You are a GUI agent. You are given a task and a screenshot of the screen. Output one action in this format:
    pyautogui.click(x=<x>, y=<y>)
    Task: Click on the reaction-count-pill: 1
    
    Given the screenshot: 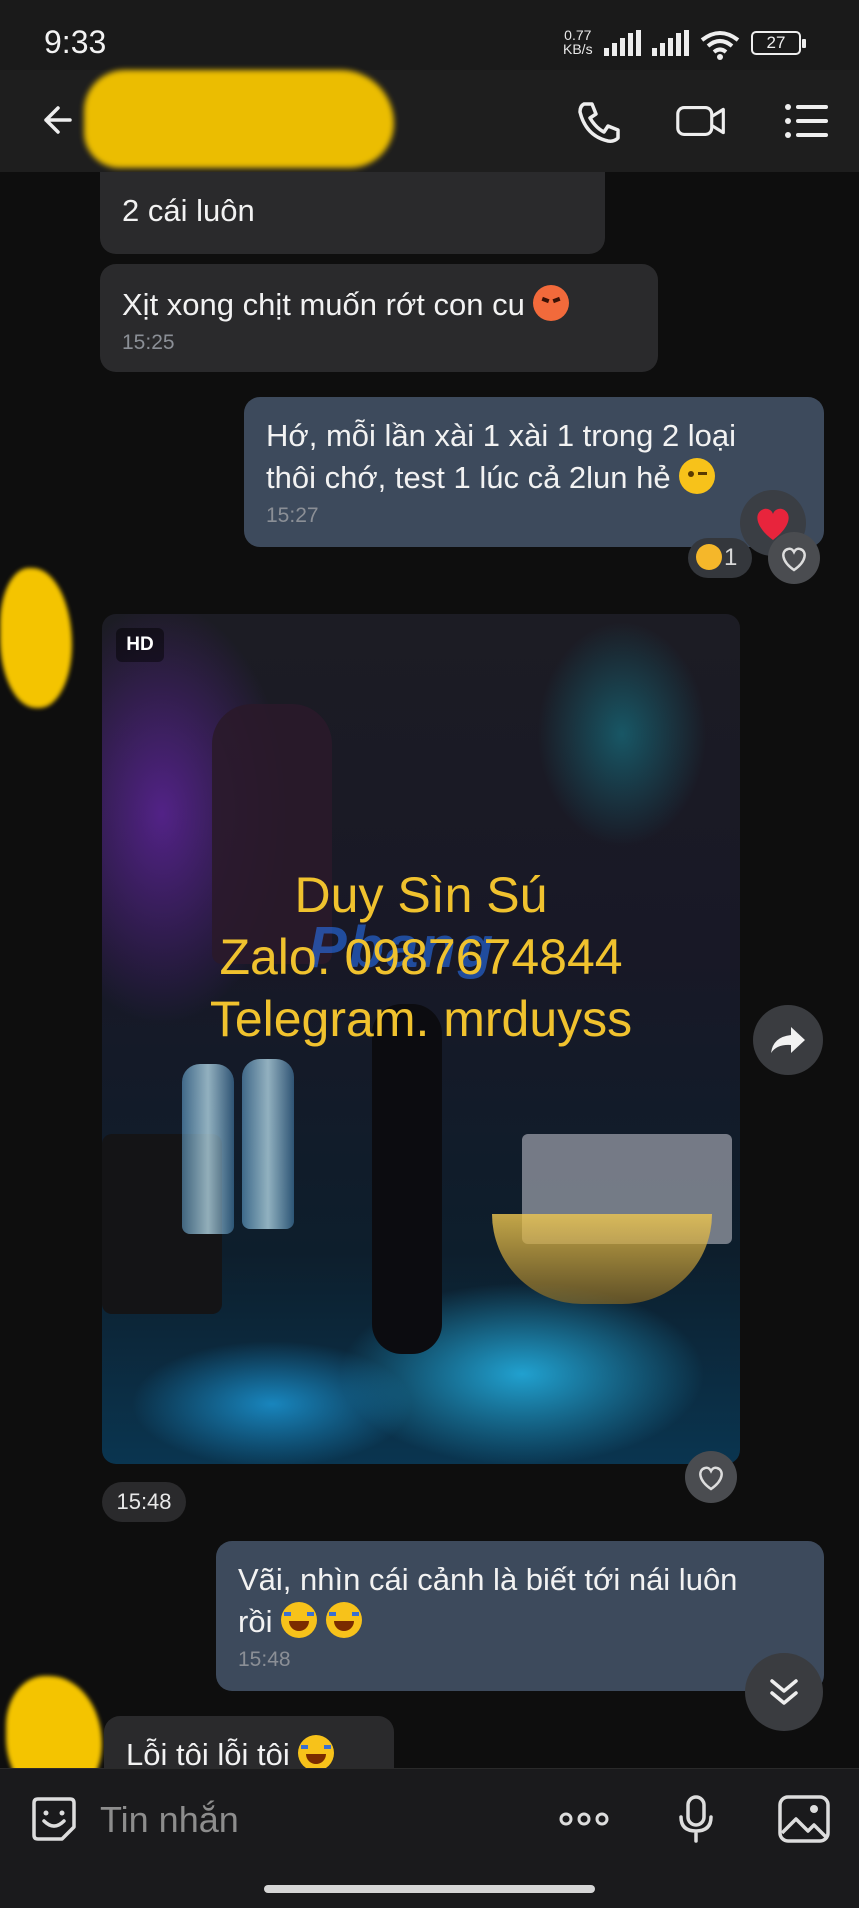 What is the action you would take?
    pyautogui.click(x=720, y=558)
    